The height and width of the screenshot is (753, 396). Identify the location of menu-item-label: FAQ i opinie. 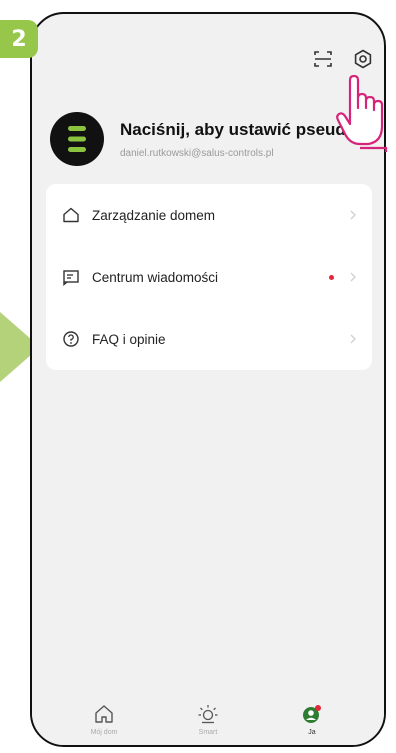
(129, 339).